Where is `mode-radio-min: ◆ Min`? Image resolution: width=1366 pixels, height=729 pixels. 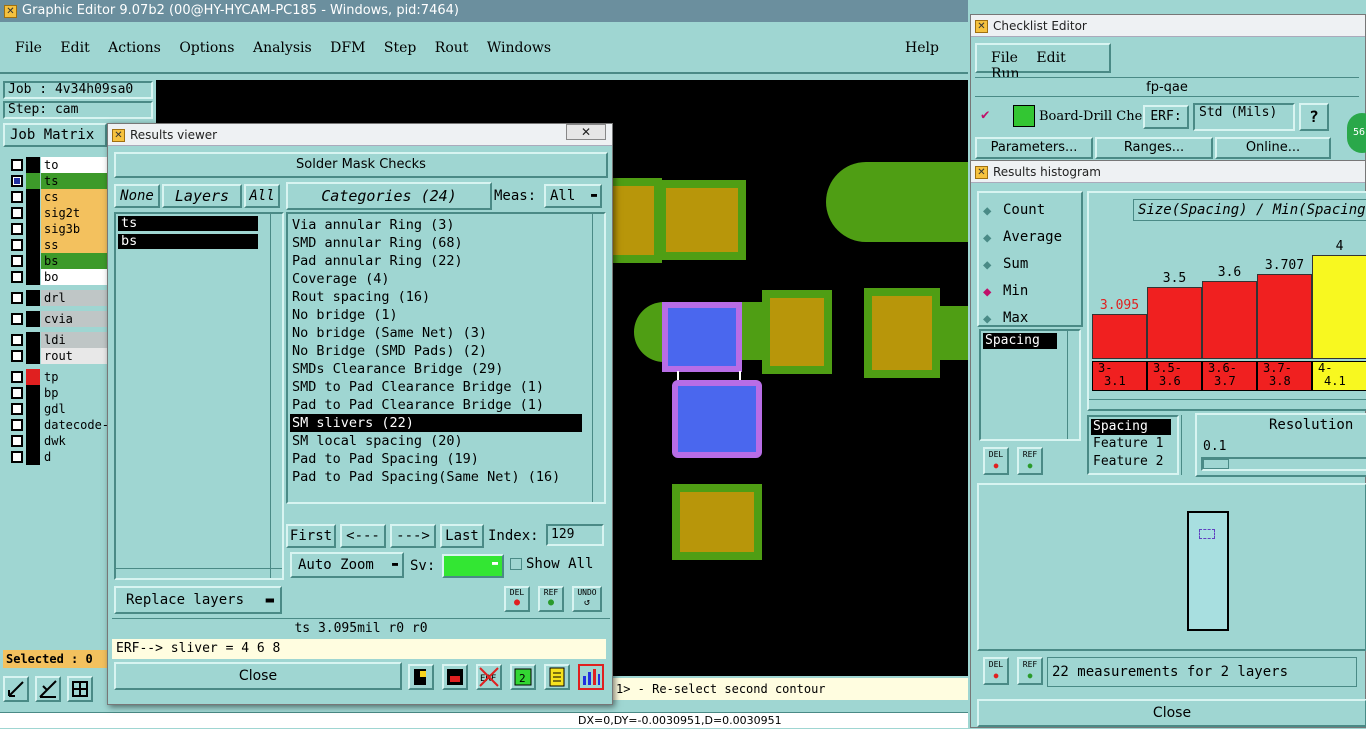
mode-radio-min: ◆ Min is located at coordinates (1030, 291).